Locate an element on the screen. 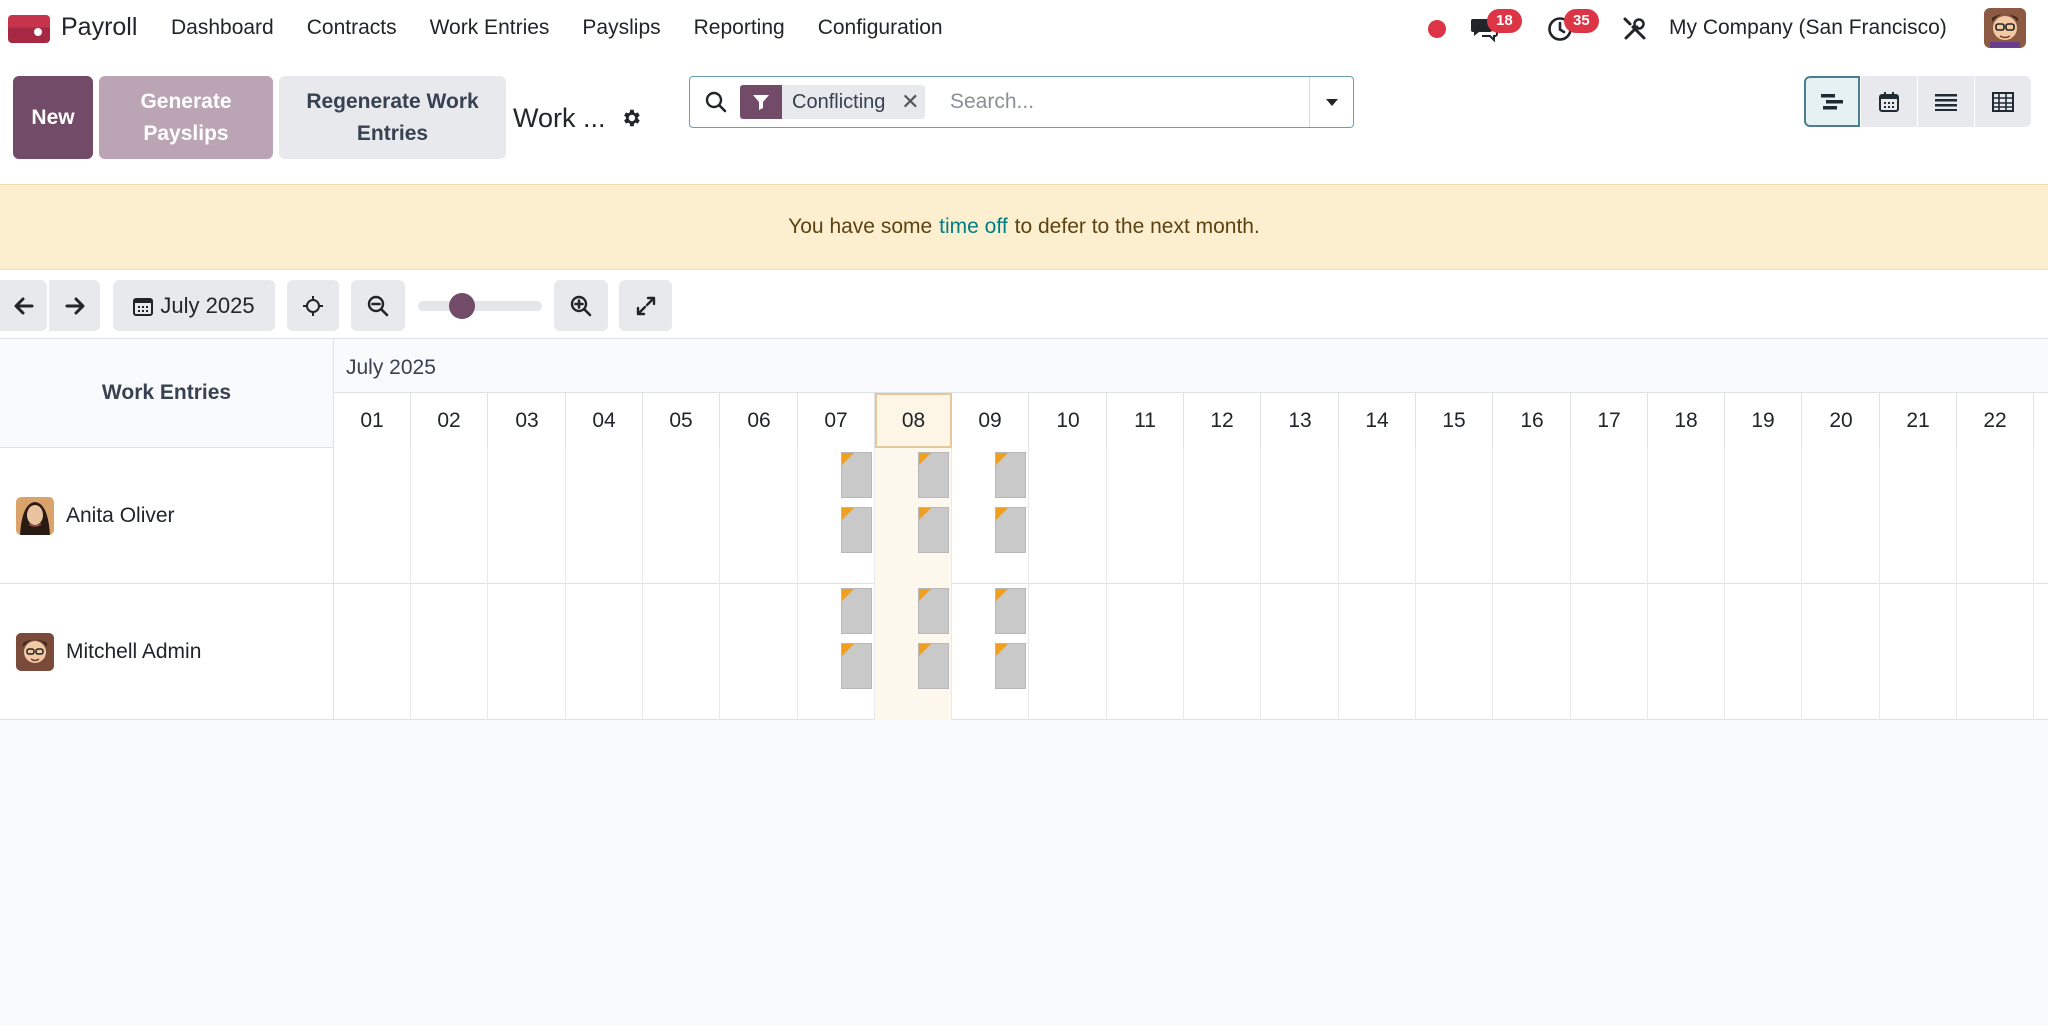  zoom-slider-thumb is located at coordinates (462, 306).